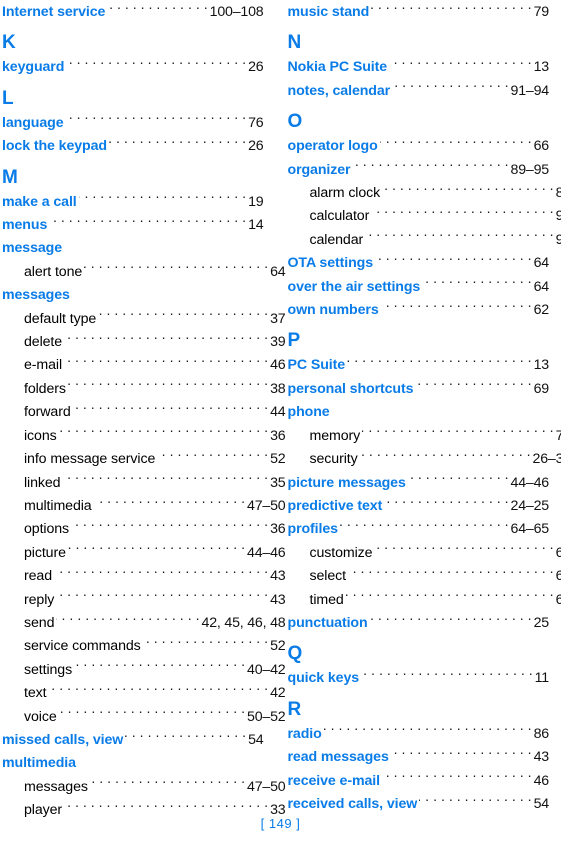 This screenshot has height=841, width=561. What do you see at coordinates (133, 201) in the screenshot?
I see `index-entry: make a call 19` at bounding box center [133, 201].